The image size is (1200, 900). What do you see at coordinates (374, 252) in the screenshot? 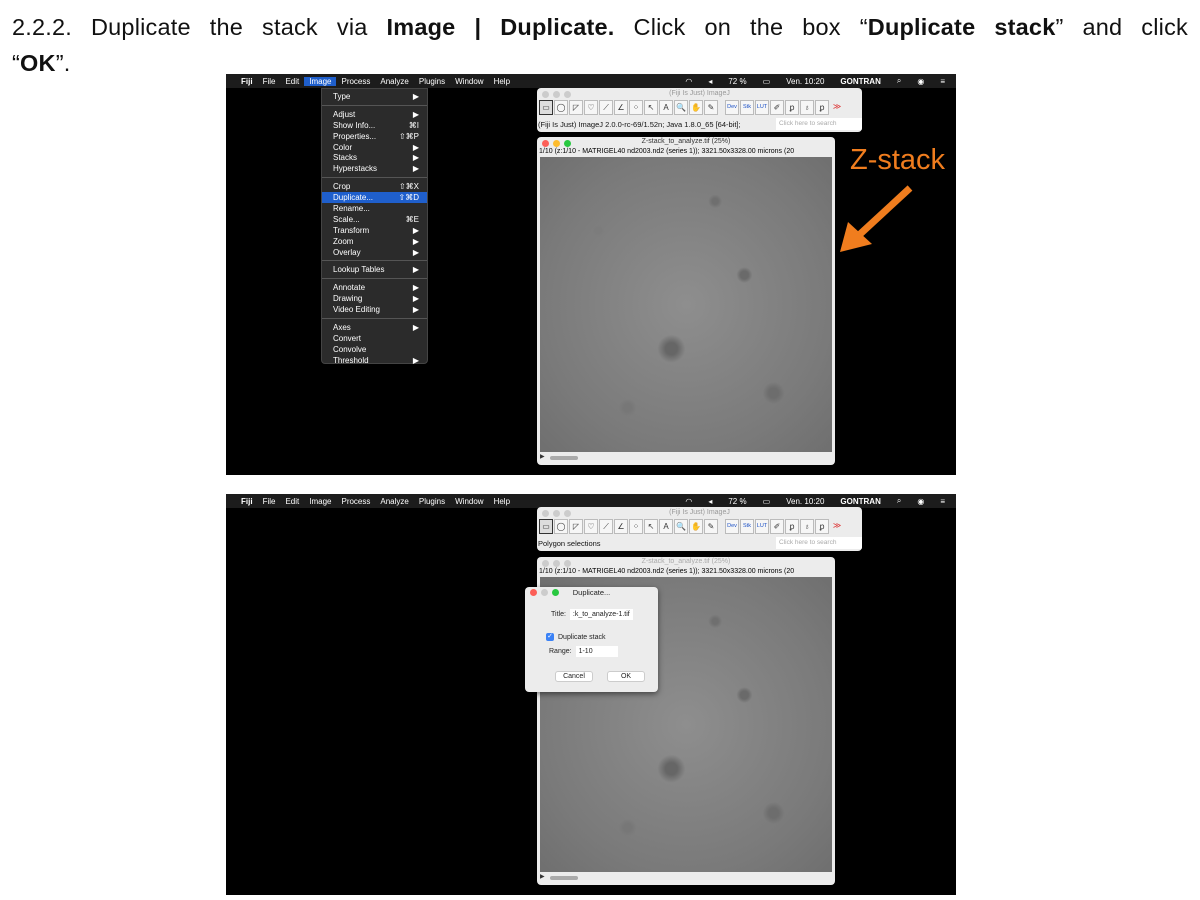
I see `menu-item-overlay: Overlay ▶` at bounding box center [374, 252].